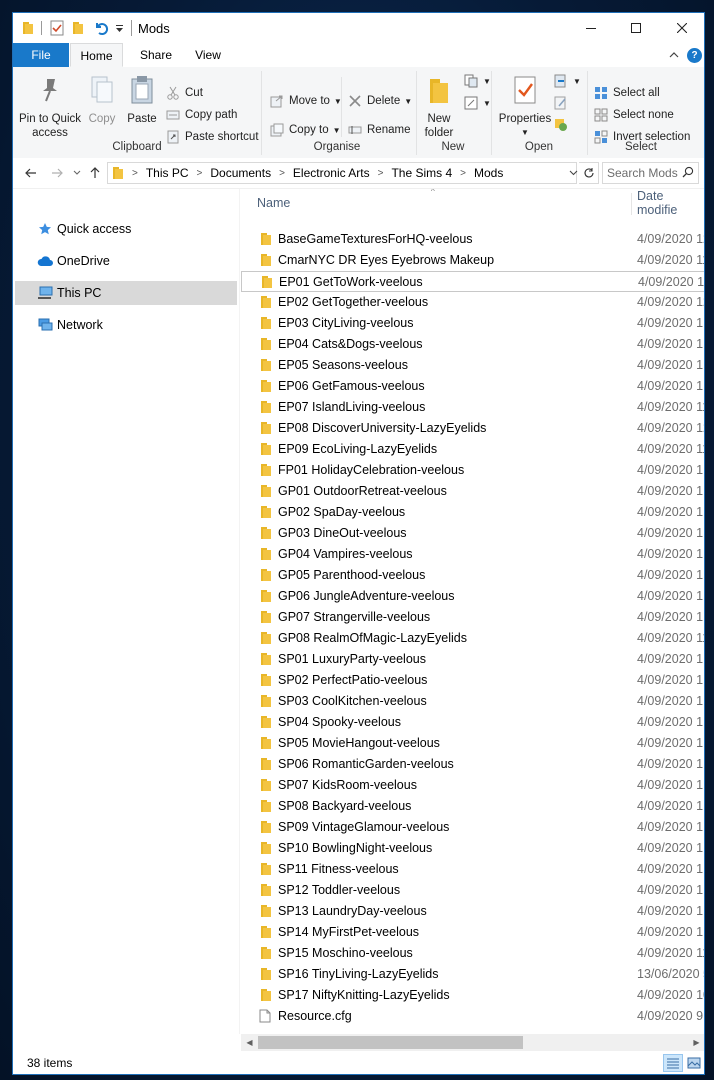  What do you see at coordinates (633, 115) in the screenshot?
I see `select-none-button: Select none` at bounding box center [633, 115].